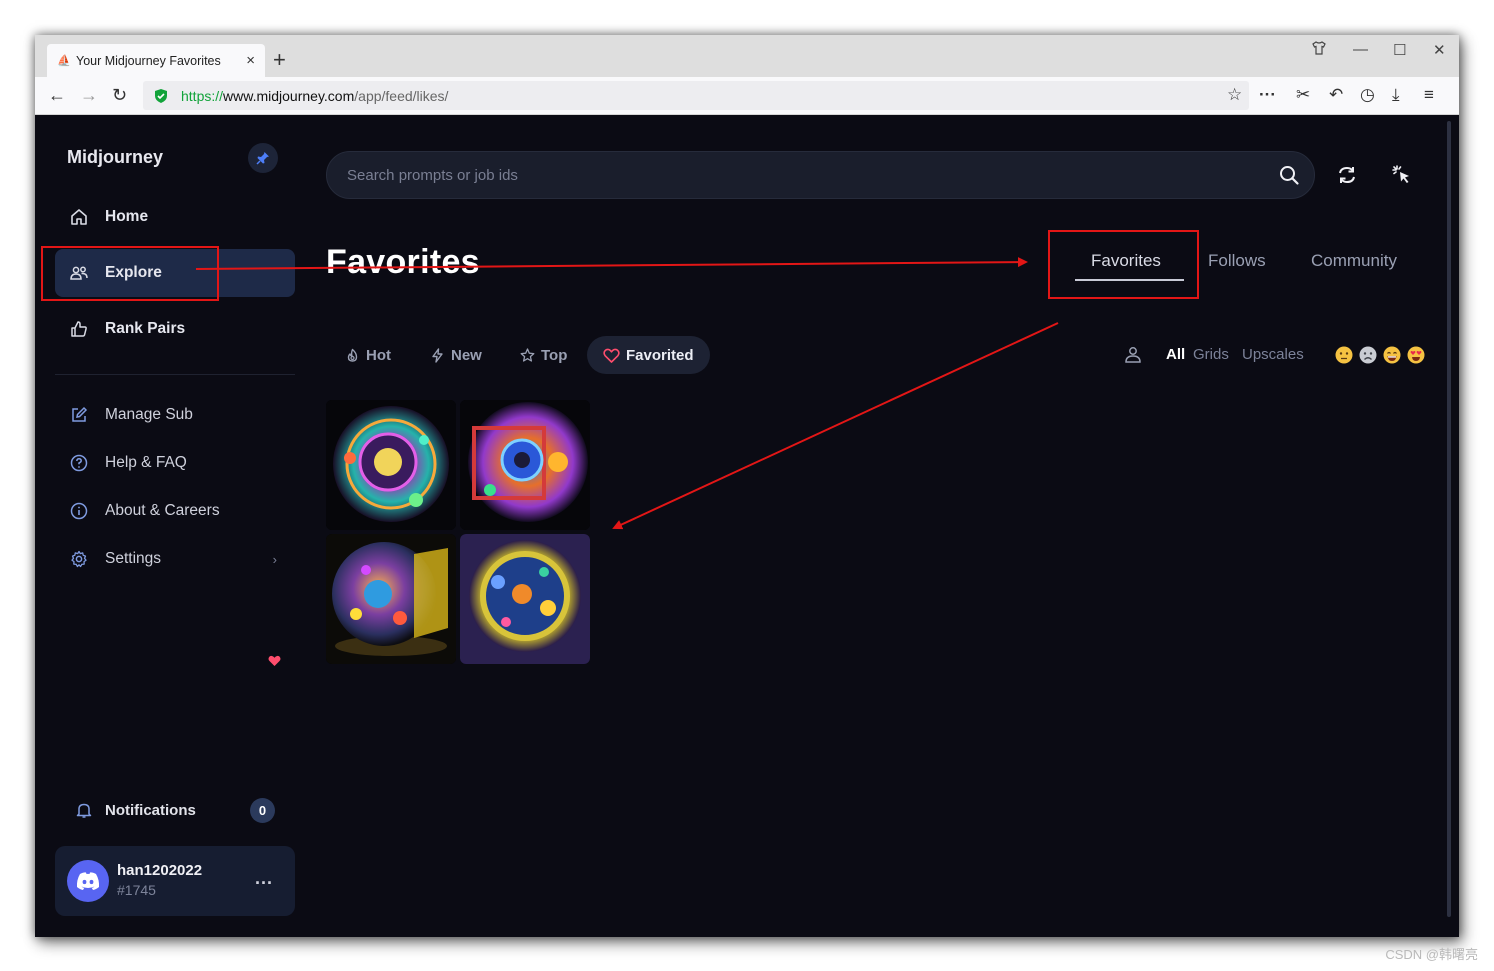 The image size is (1494, 971). What do you see at coordinates (1396, 95) in the screenshot?
I see `download-icon: ⤓` at bounding box center [1396, 95].